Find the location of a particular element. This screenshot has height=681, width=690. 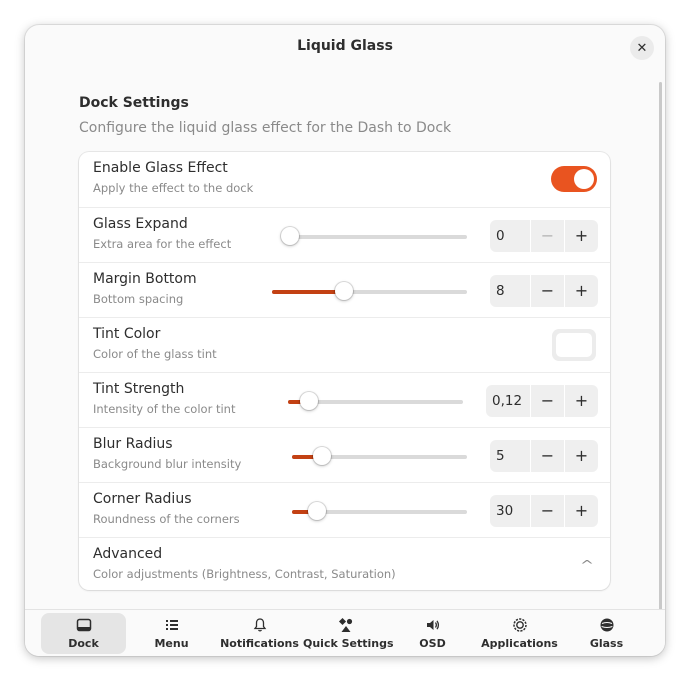

row-title: Tint Color is located at coordinates (127, 334).